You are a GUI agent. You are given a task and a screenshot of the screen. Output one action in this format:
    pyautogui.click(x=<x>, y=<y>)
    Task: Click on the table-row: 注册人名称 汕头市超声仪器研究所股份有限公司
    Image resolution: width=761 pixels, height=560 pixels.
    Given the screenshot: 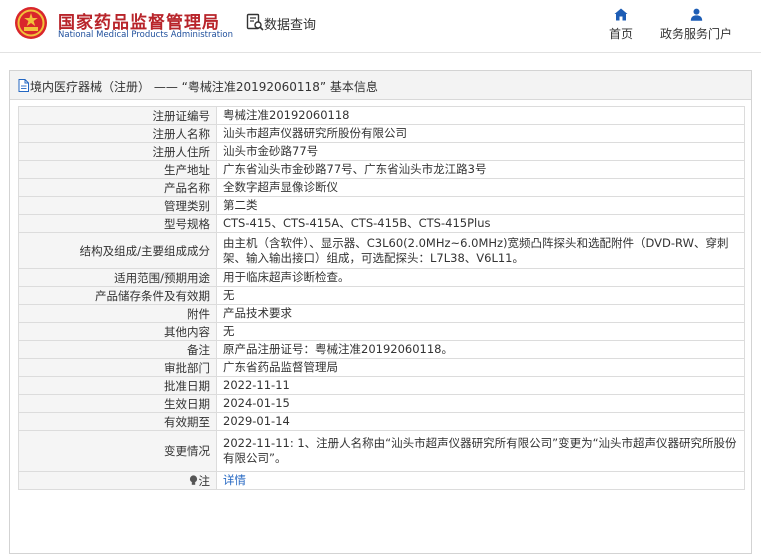 What is the action you would take?
    pyautogui.click(x=381, y=133)
    